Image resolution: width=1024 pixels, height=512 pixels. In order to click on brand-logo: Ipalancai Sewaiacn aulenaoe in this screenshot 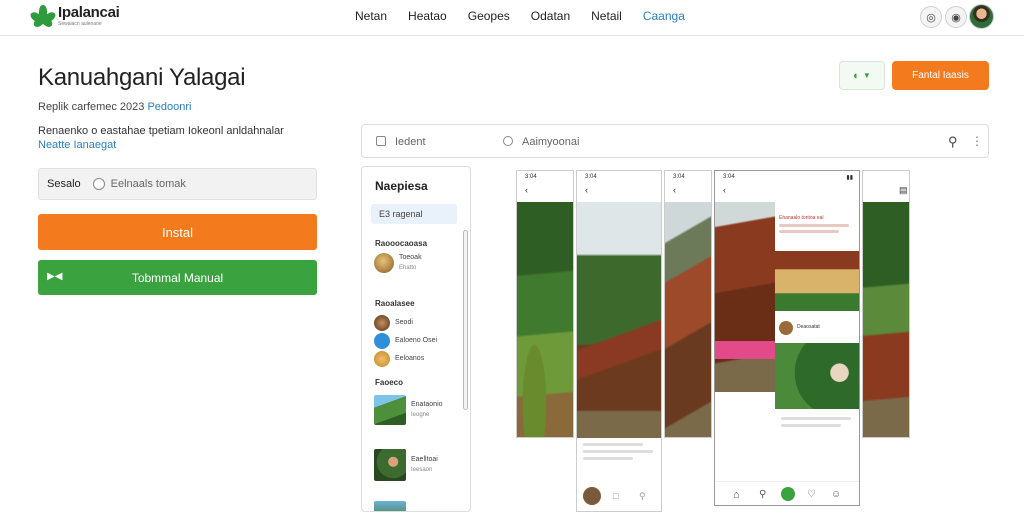, I will do `click(74, 16)`.